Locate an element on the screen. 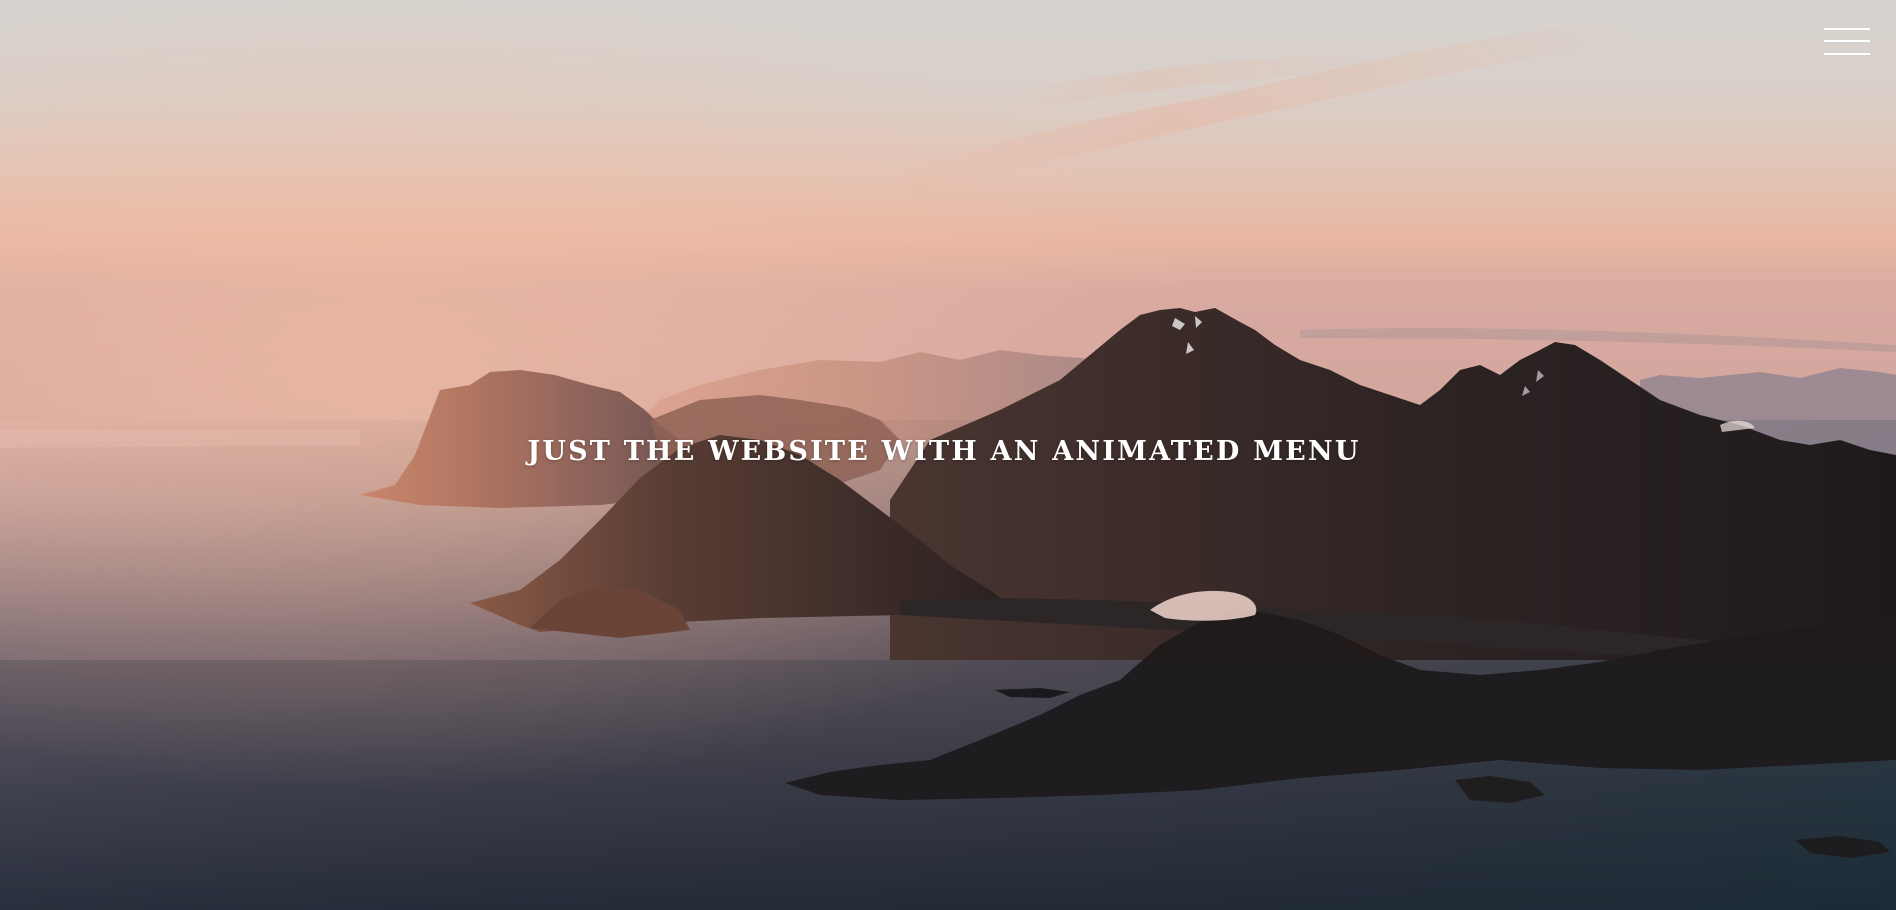 This screenshot has width=1896, height=910. hero-headline-text: JUST THE WEBSITE WITH AN ANIMATED MENU is located at coordinates (944, 451).